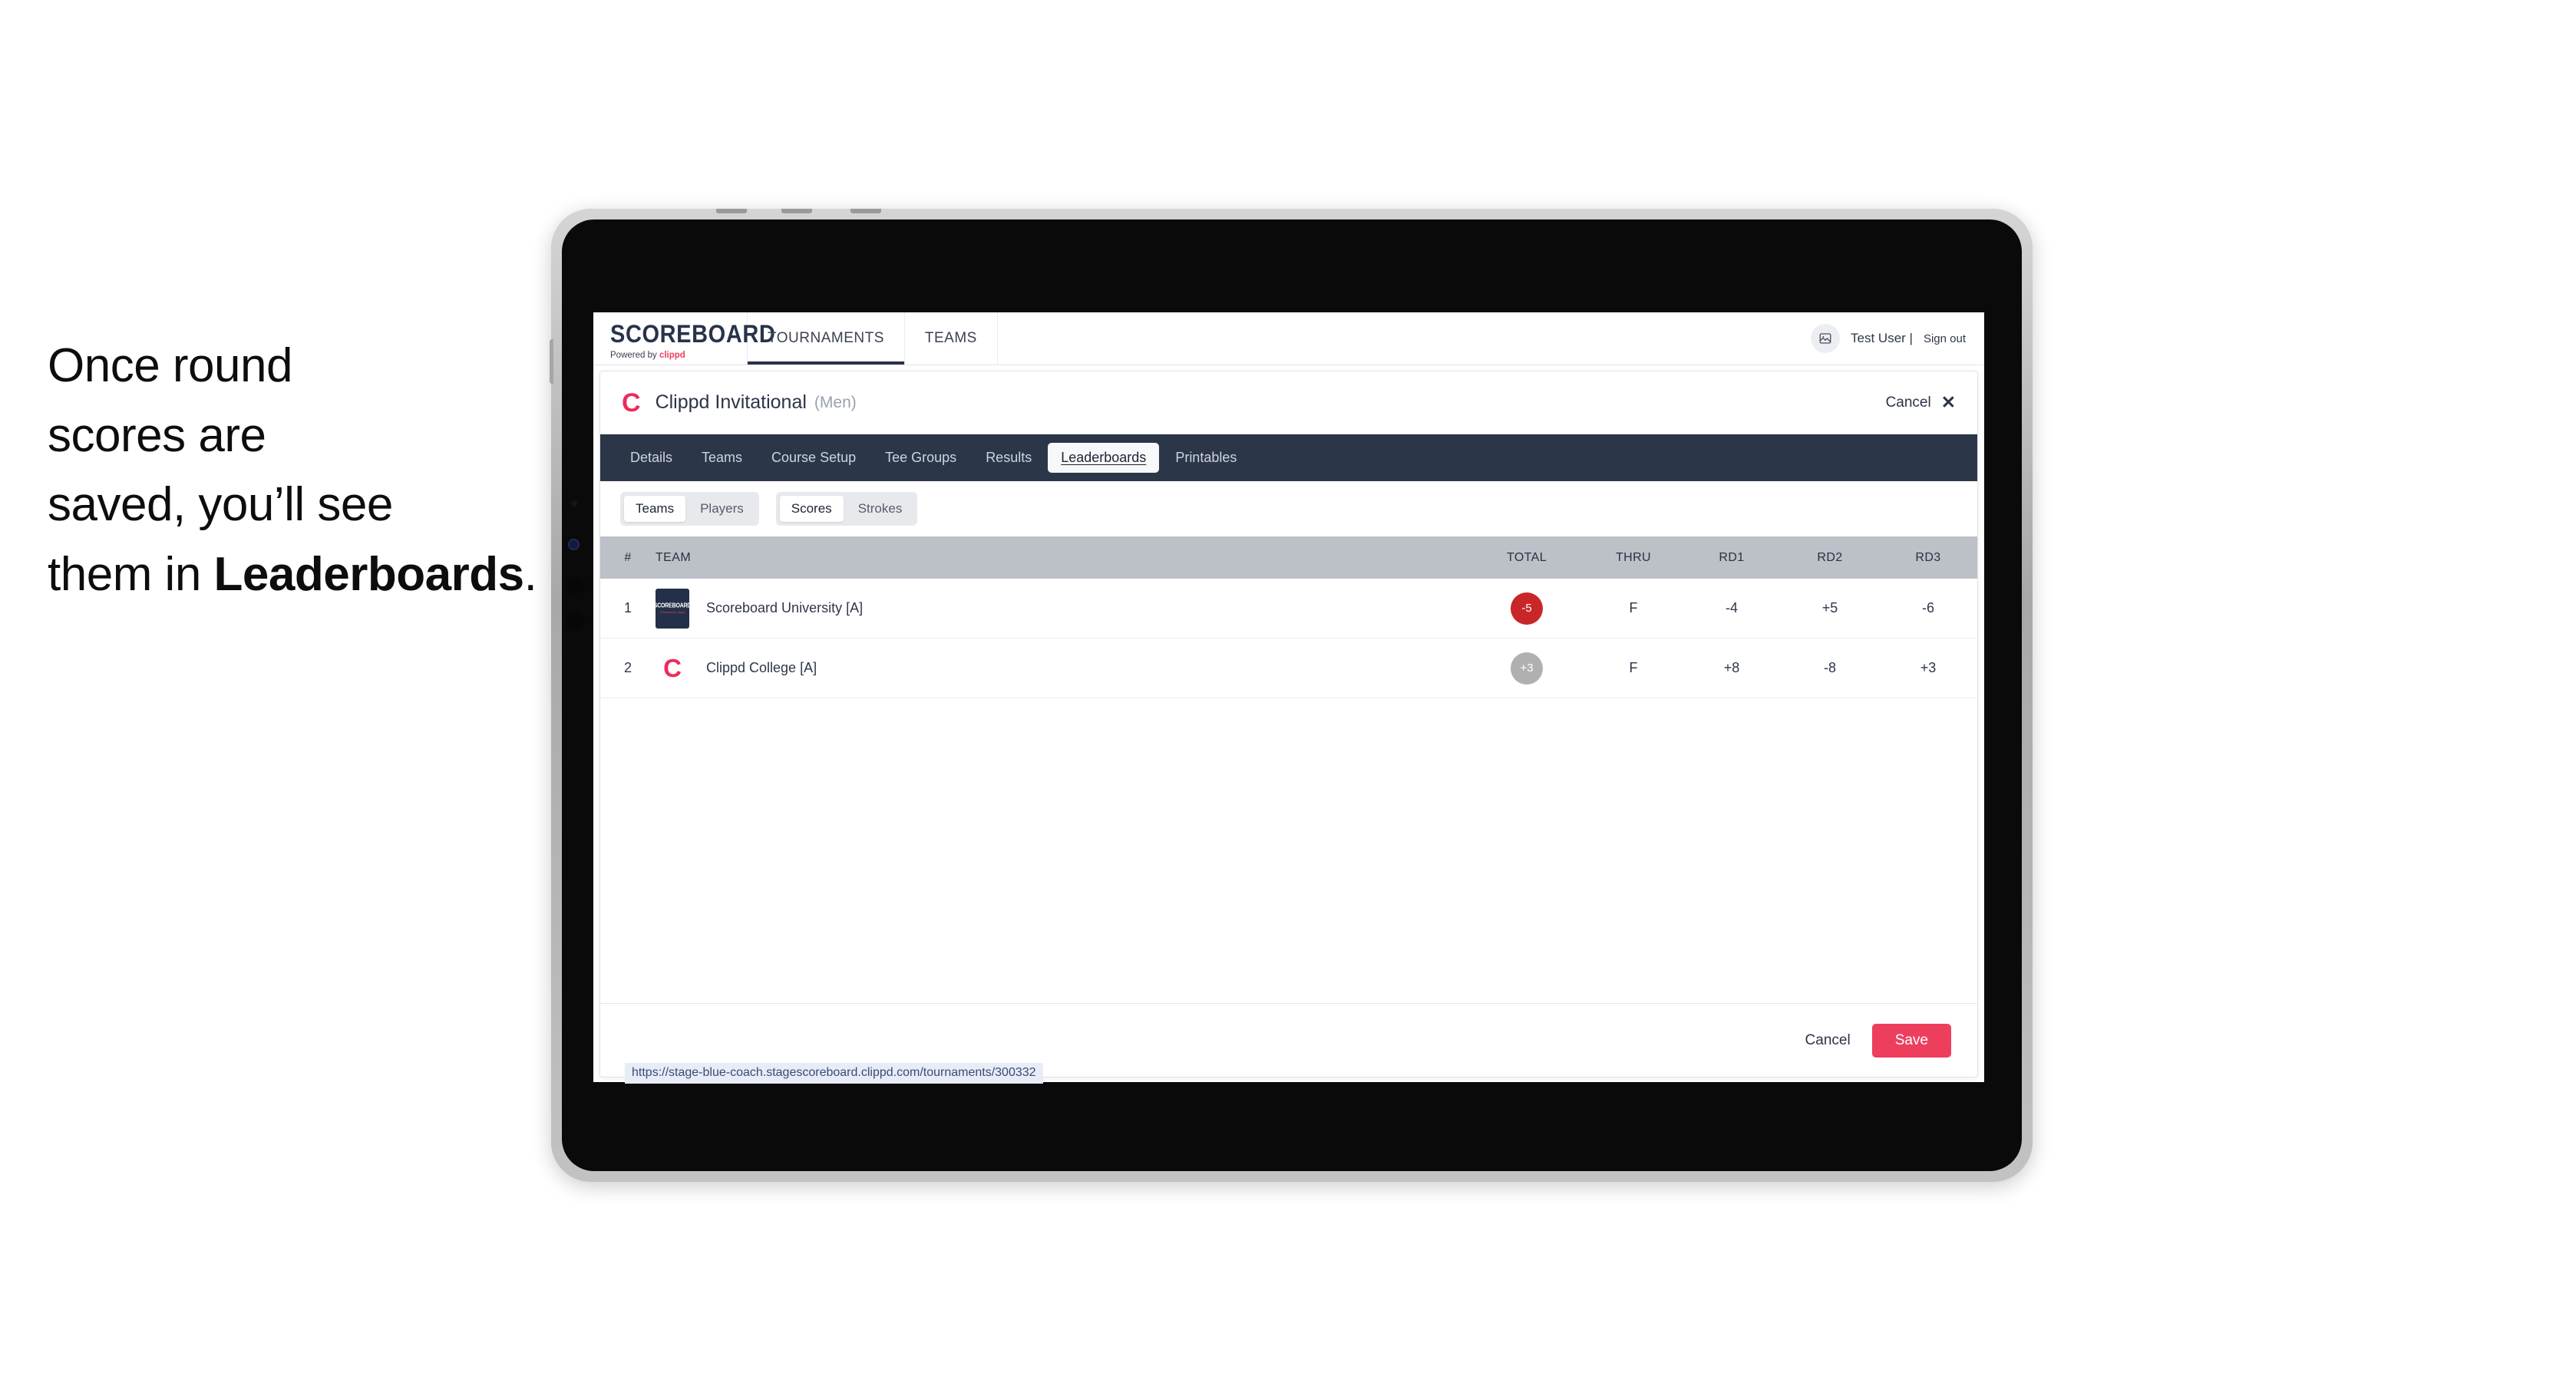  I want to click on subnav-tab-tee-groups: Tee Groups, so click(920, 458).